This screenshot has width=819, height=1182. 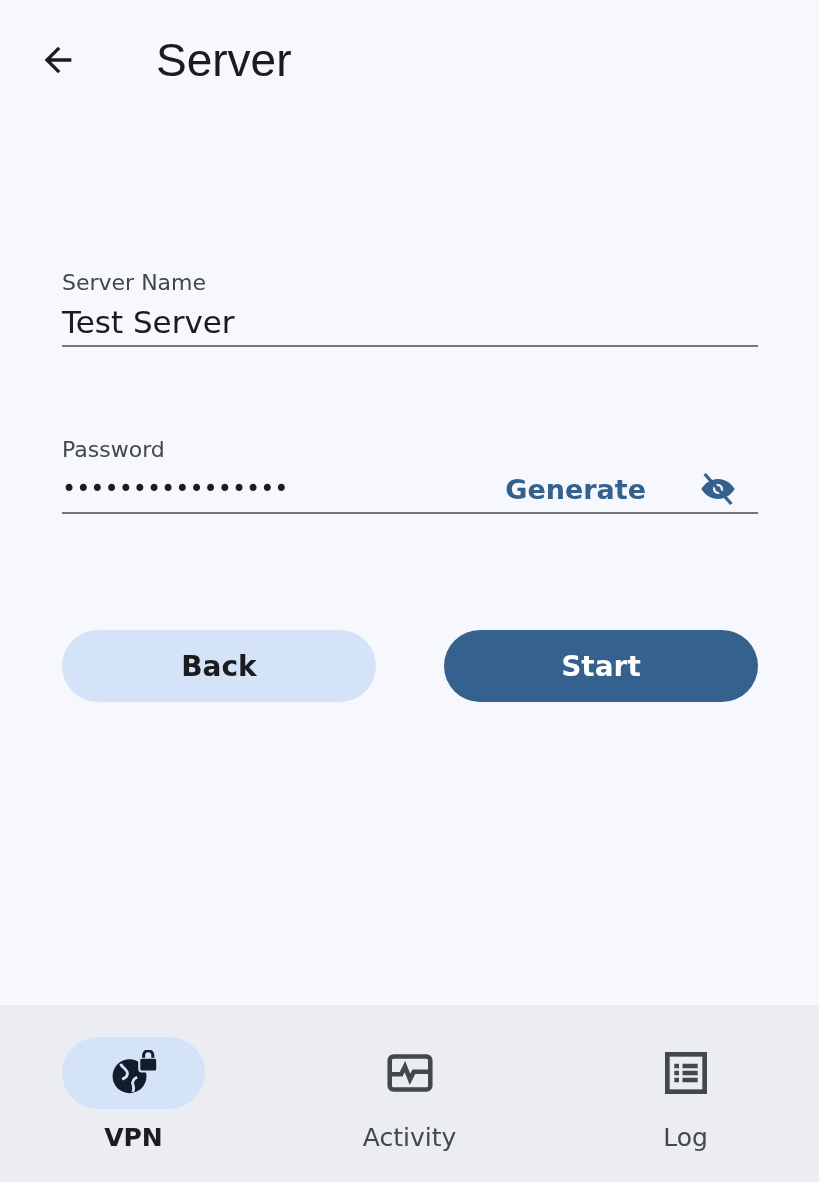 What do you see at coordinates (601, 666) in the screenshot?
I see `start-button: Start` at bounding box center [601, 666].